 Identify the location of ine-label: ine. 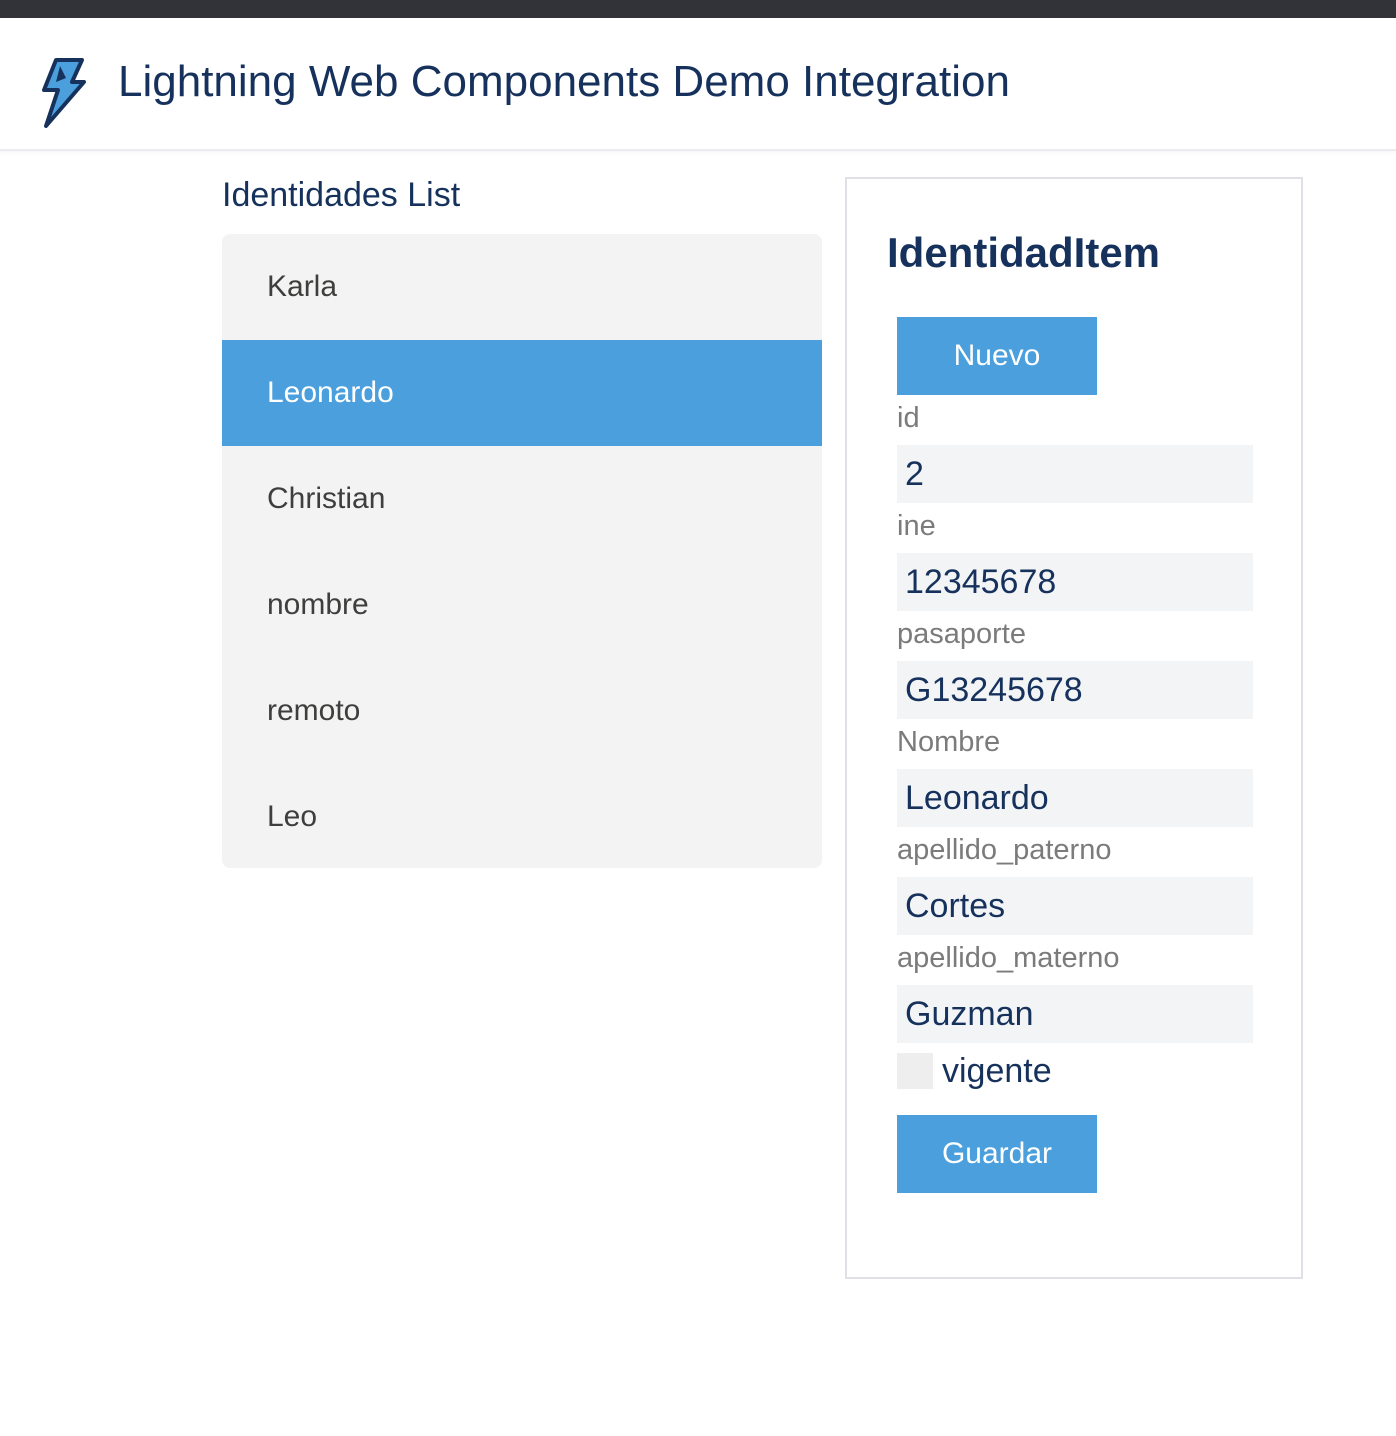
(916, 526).